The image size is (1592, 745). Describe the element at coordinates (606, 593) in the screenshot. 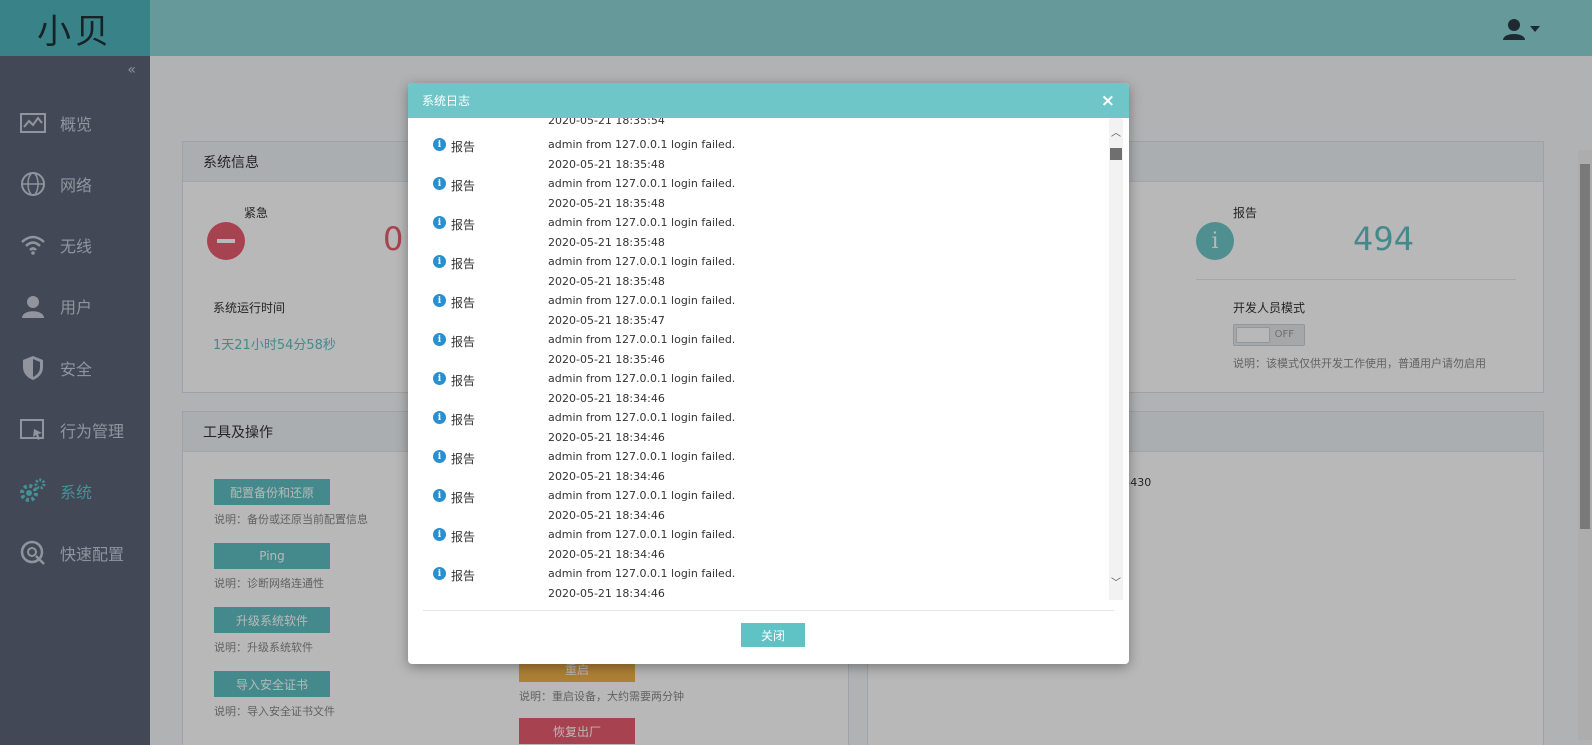

I see `log-time: 2020-05-21 18:34:46` at that location.